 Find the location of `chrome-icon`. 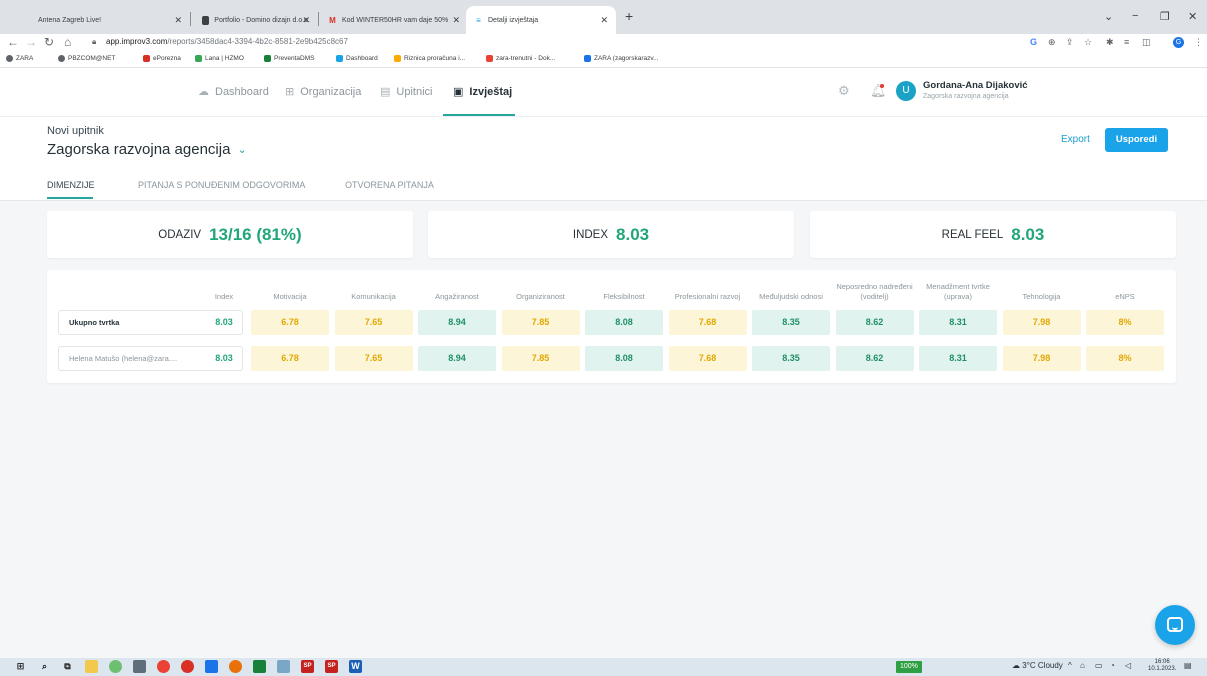

chrome-icon is located at coordinates (163, 666).